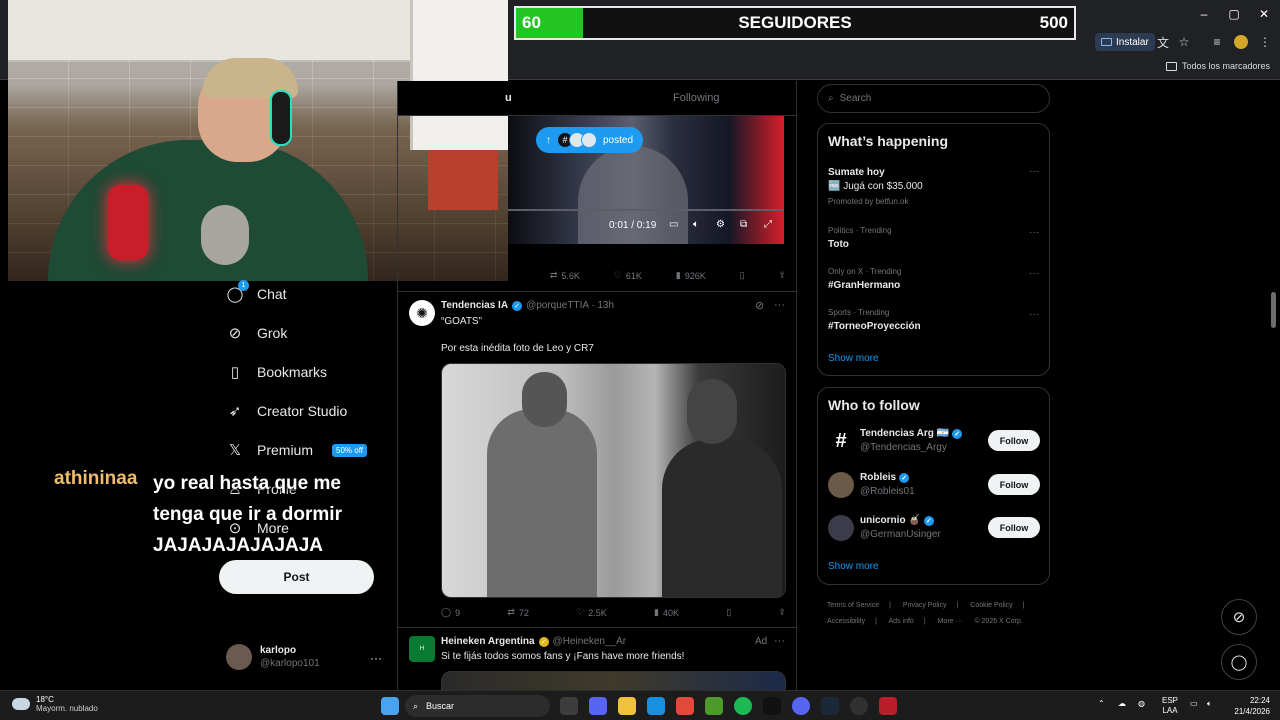 The width and height of the screenshot is (1280, 720). What do you see at coordinates (570, 305) in the screenshot?
I see `tweet-author-handle: @porqueTTIA · 13h` at bounding box center [570, 305].